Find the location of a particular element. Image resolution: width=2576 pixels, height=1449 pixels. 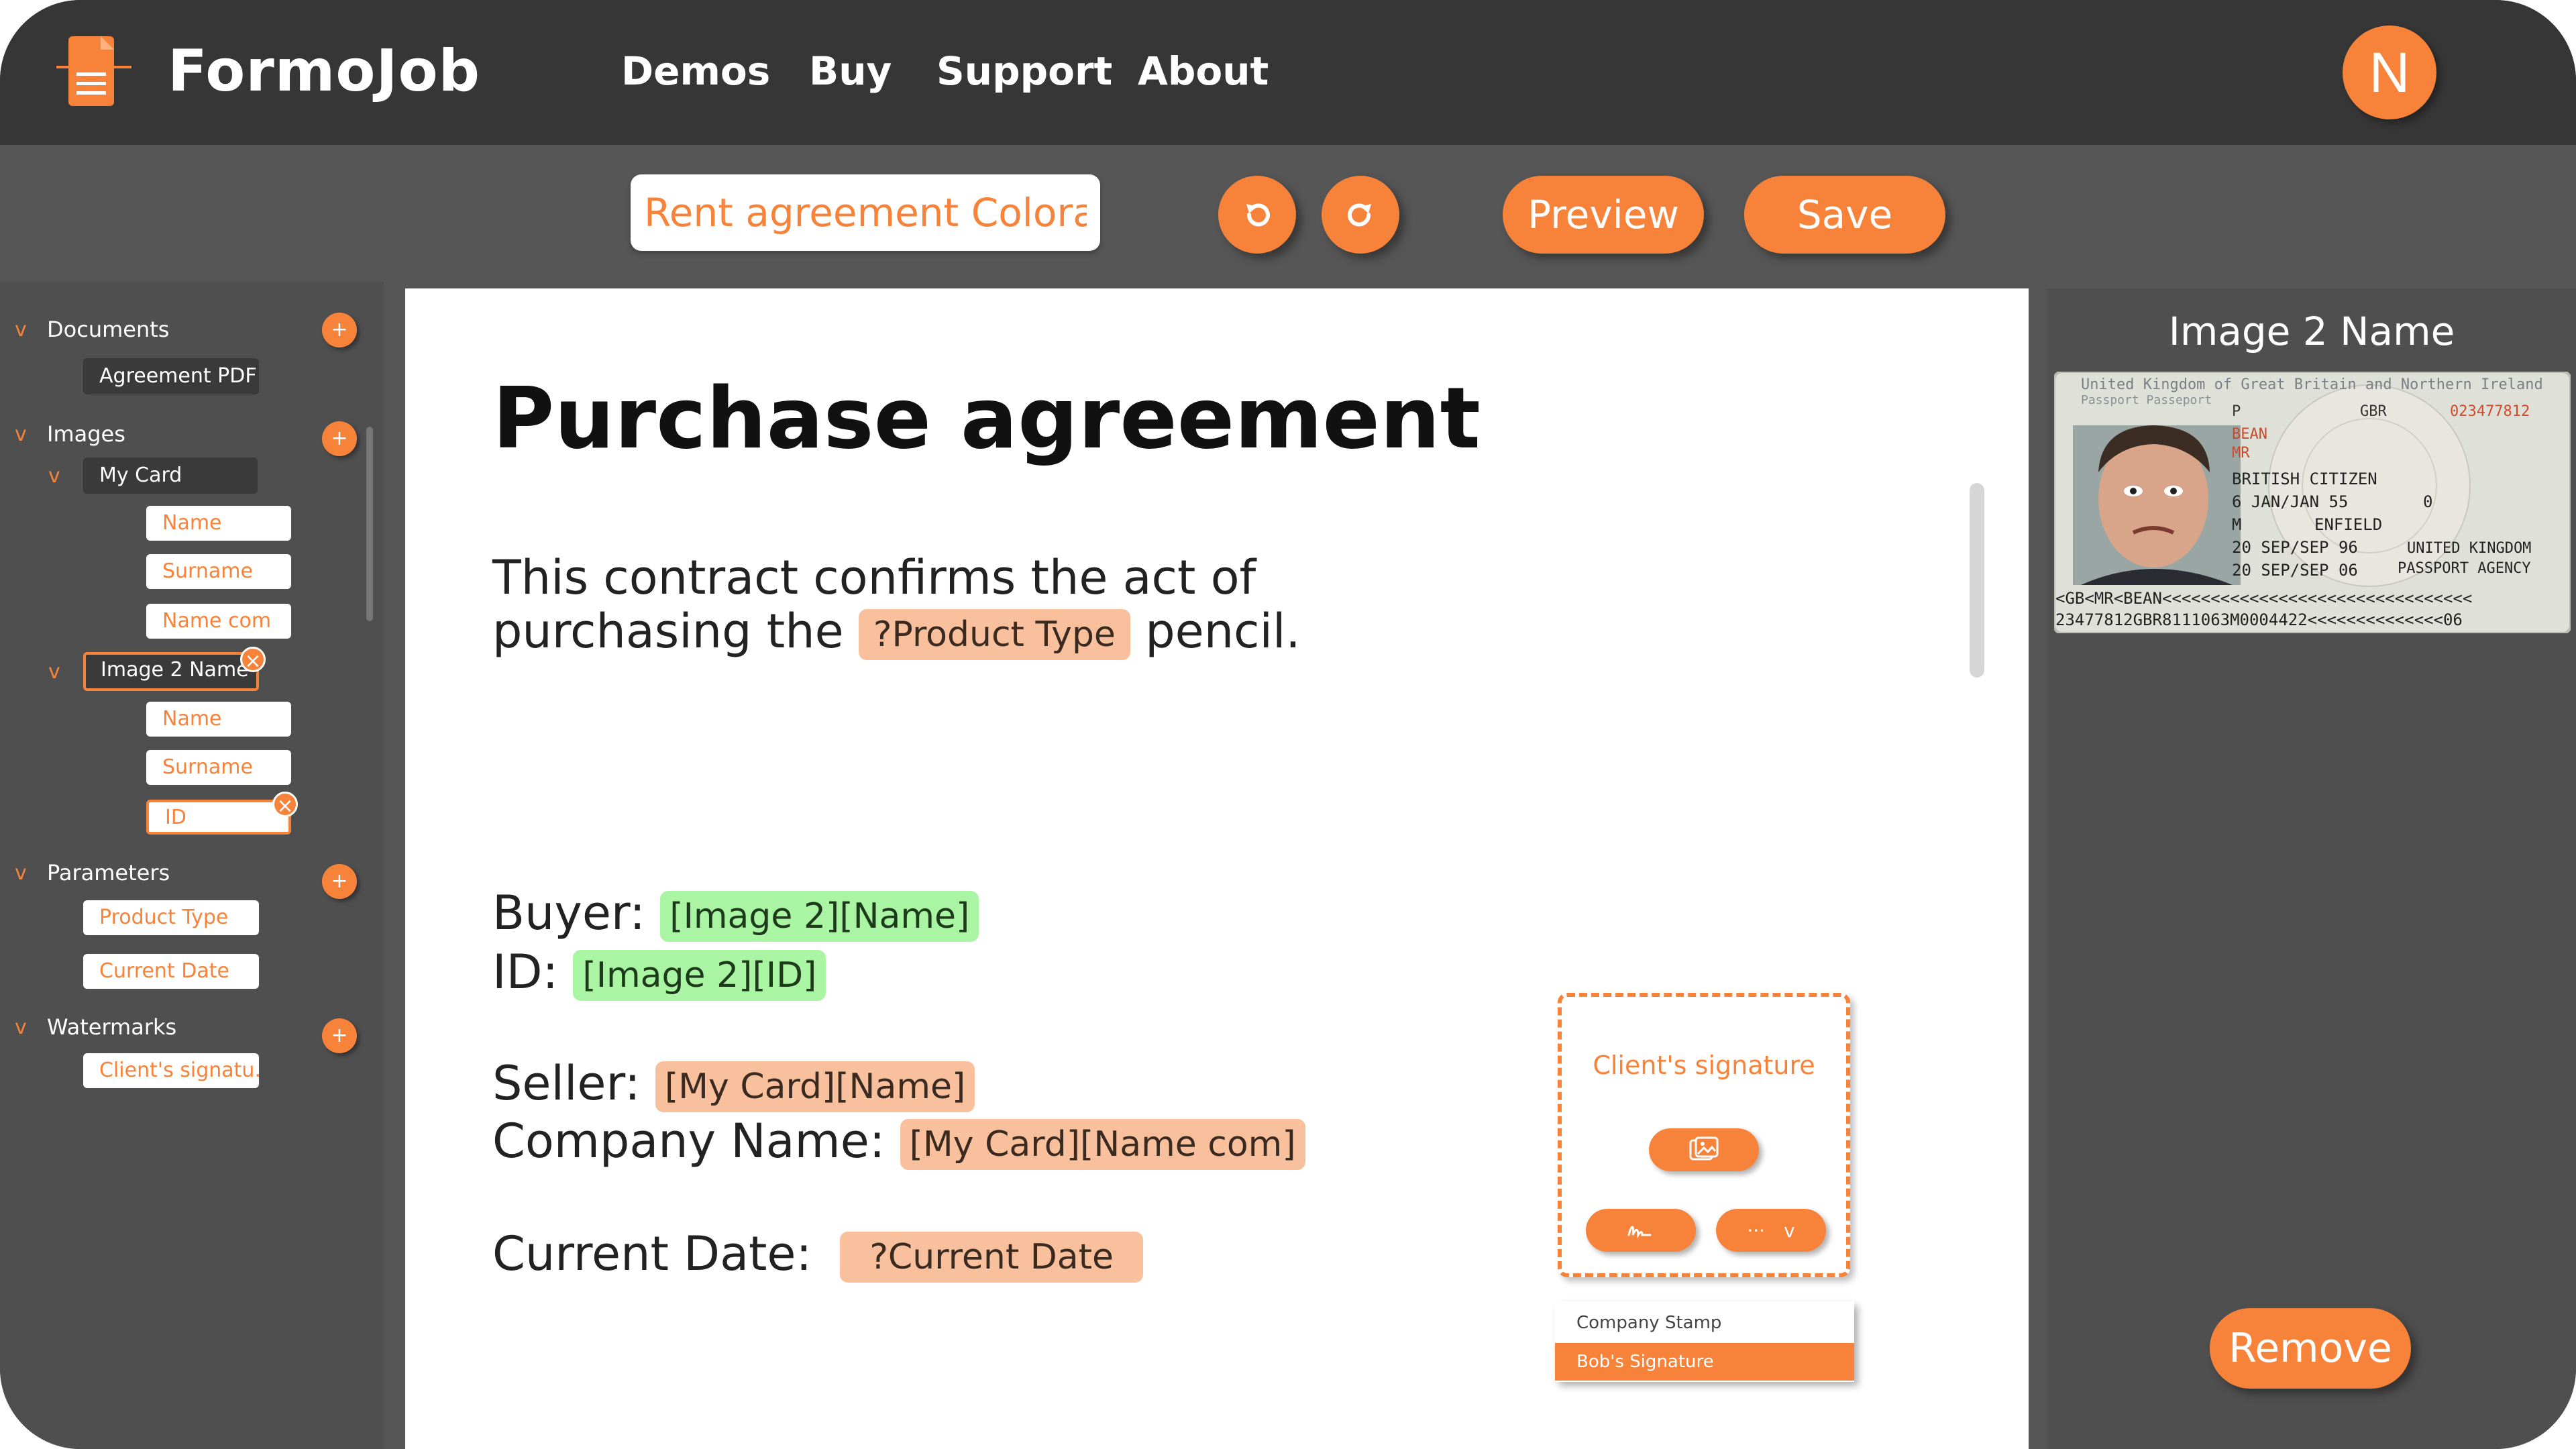

passport-expiry: 20 SEP/SEP 06 is located at coordinates (2295, 570).